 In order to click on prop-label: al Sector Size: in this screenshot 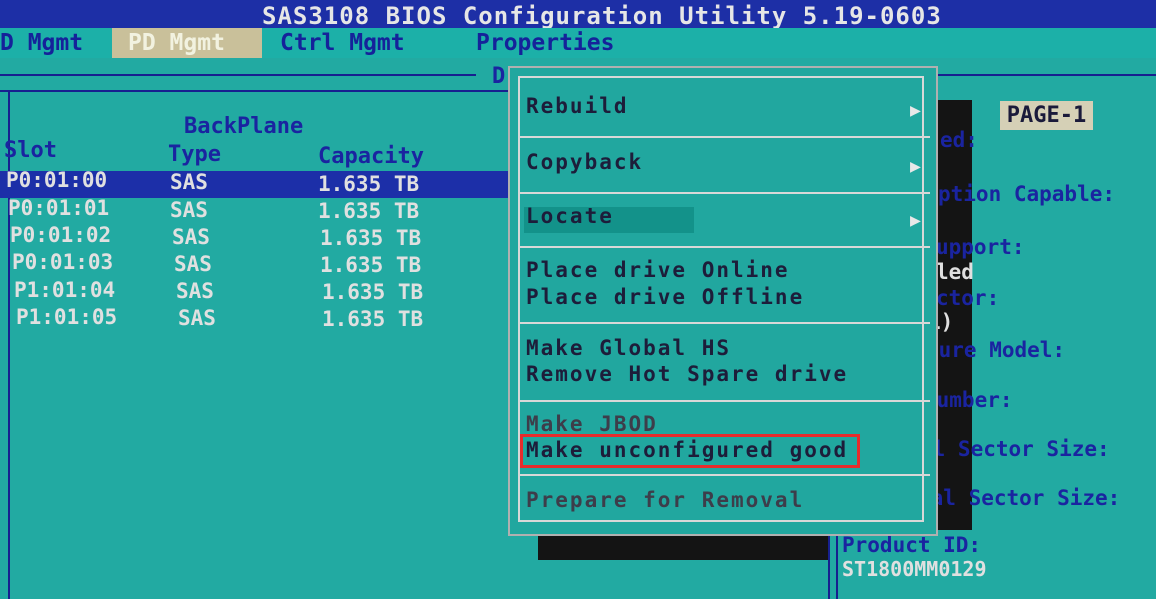, I will do `click(1015, 449)`.